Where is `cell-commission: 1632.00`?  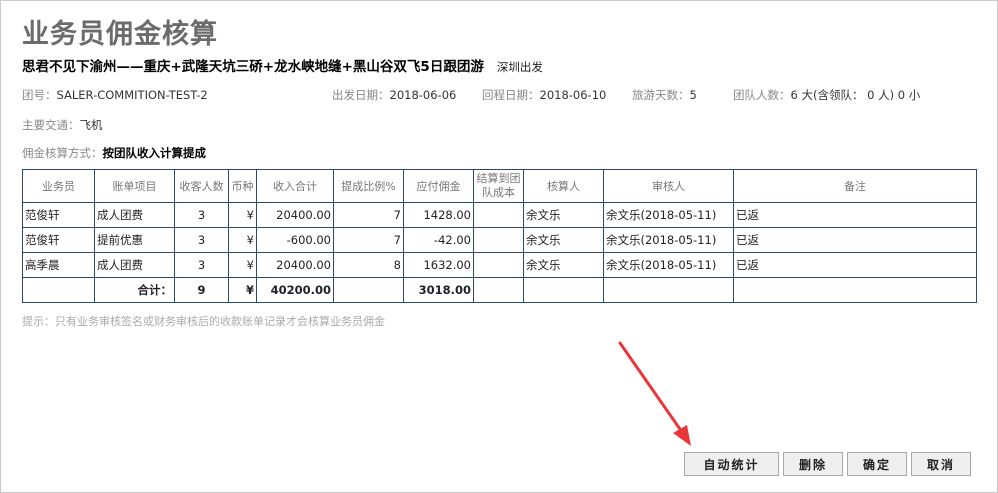
cell-commission: 1632.00 is located at coordinates (438, 265).